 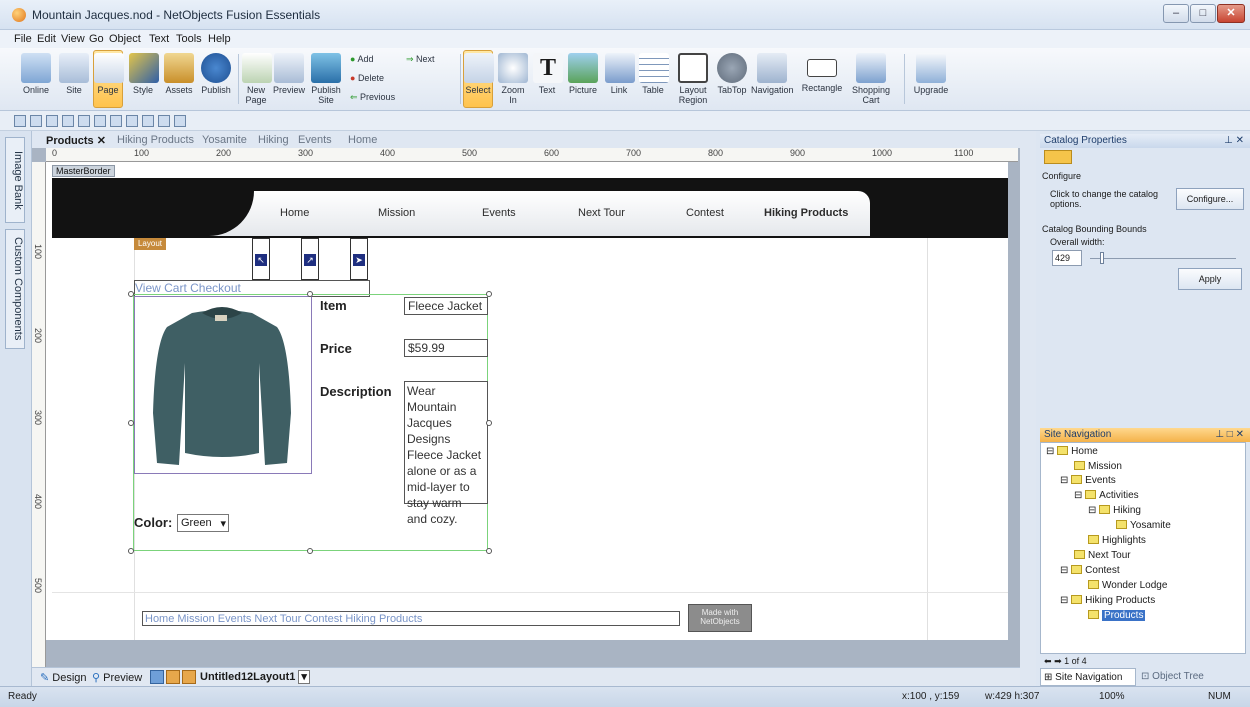 What do you see at coordinates (806, 213) in the screenshot?
I see `nav-link-hiking-products: Hiking Products` at bounding box center [806, 213].